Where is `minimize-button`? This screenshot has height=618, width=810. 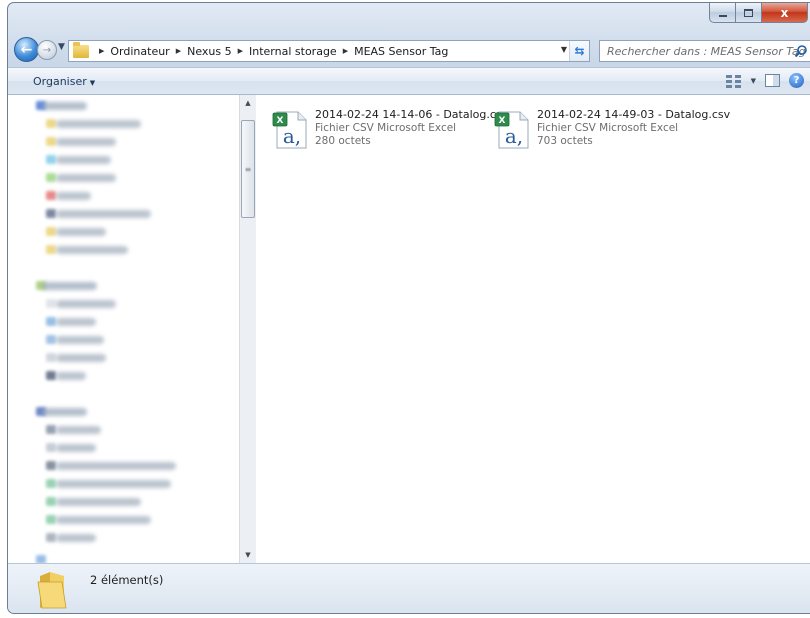
minimize-button is located at coordinates (722, 13).